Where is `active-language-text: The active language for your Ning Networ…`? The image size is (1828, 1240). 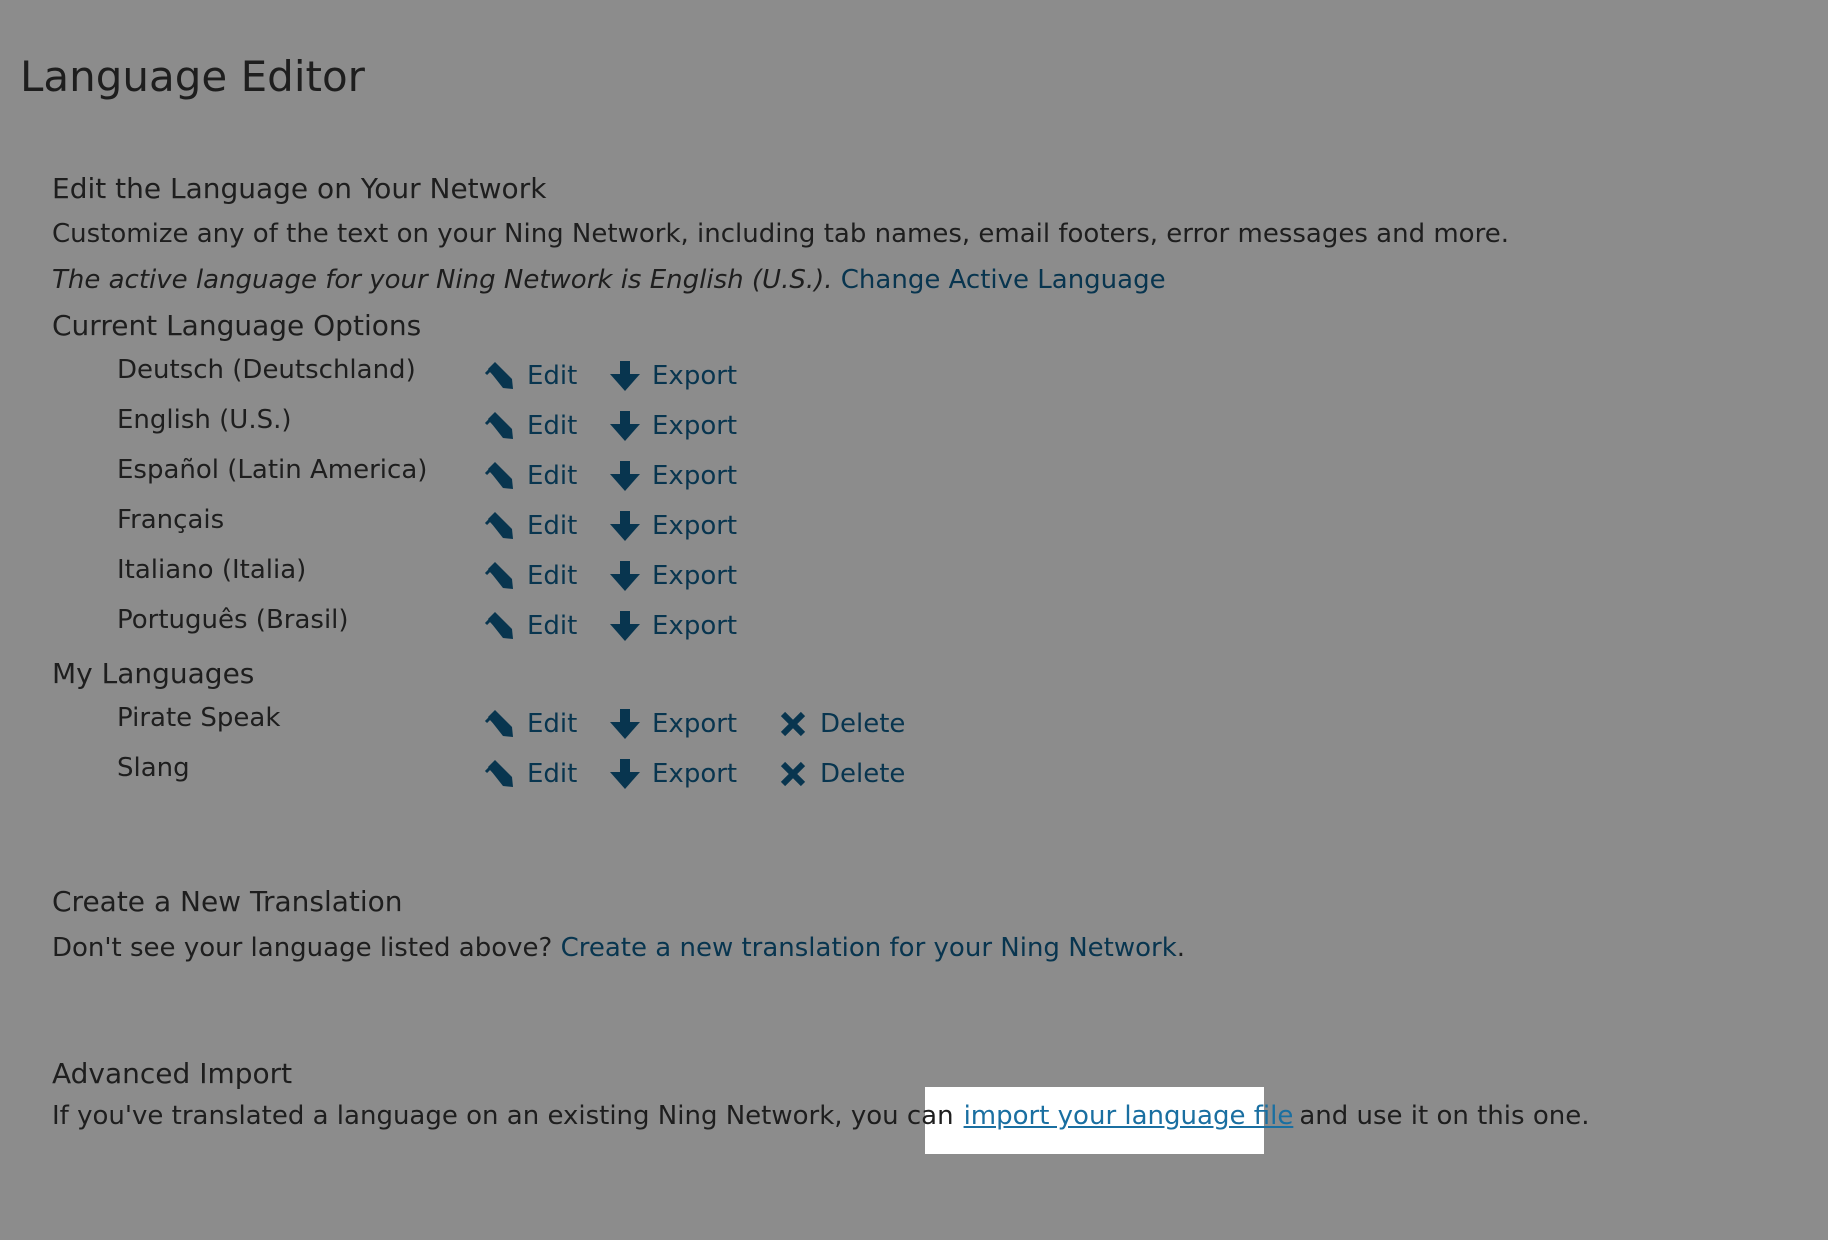
active-language-text: The active language for your Ning Networ… is located at coordinates (442, 280).